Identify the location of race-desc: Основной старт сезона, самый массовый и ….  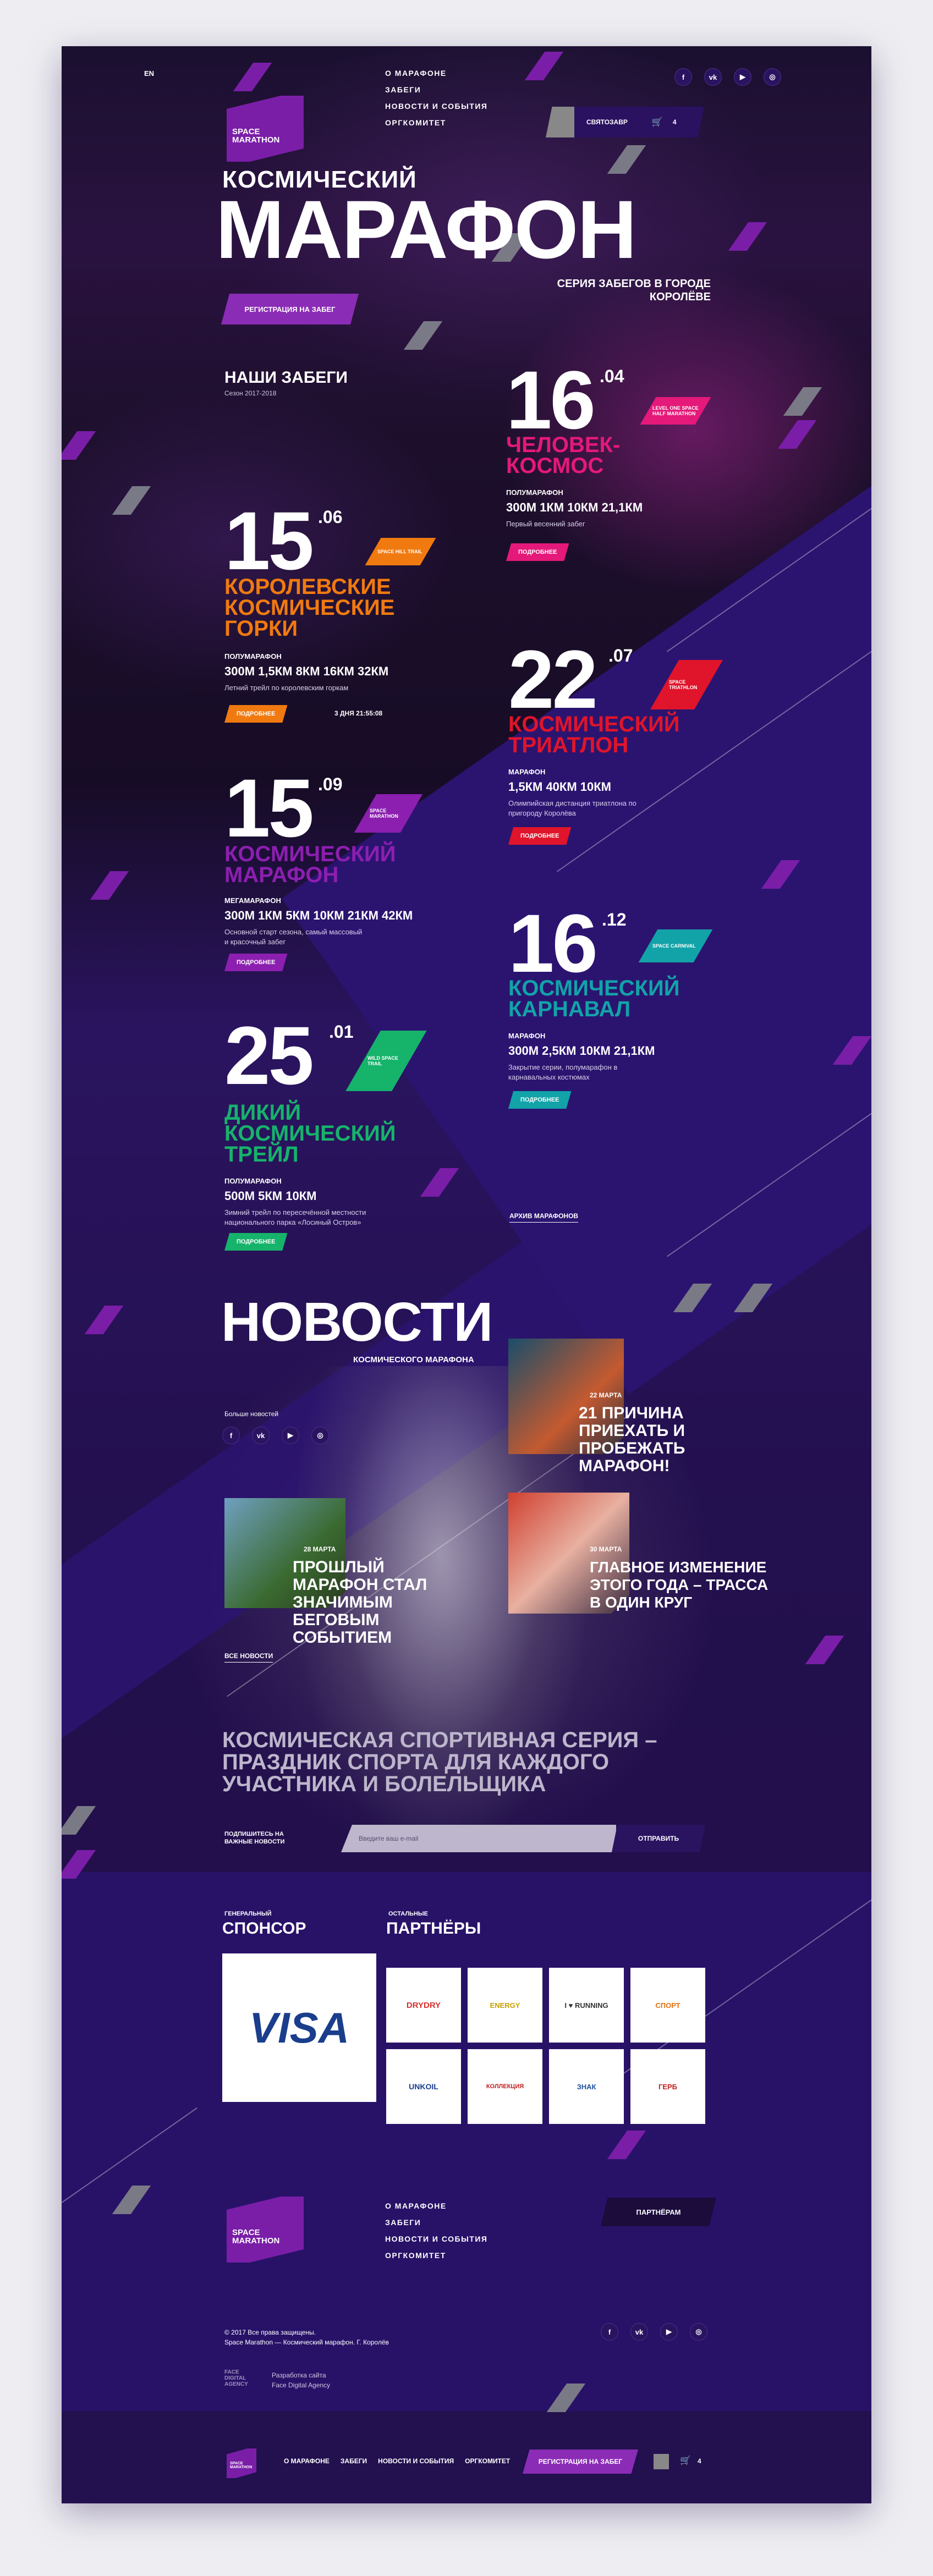
(293, 937).